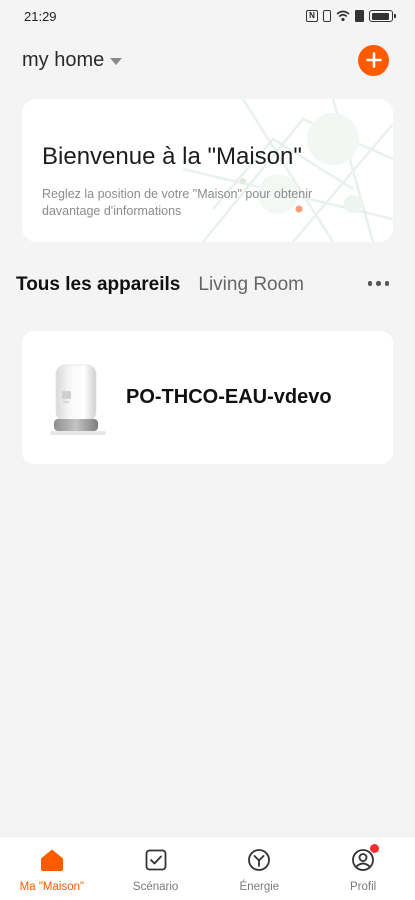 Image resolution: width=415 pixels, height=900 pixels. Describe the element at coordinates (312, 16) in the screenshot. I see `nfc-icon: N` at that location.